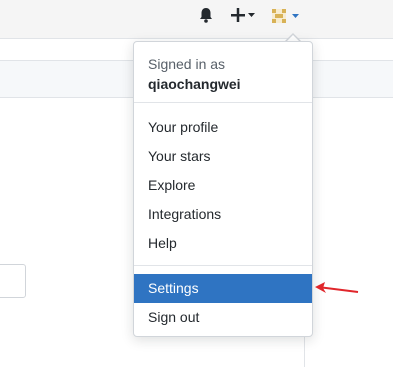 The image size is (393, 367). I want to click on new-menu-button, so click(244, 15).